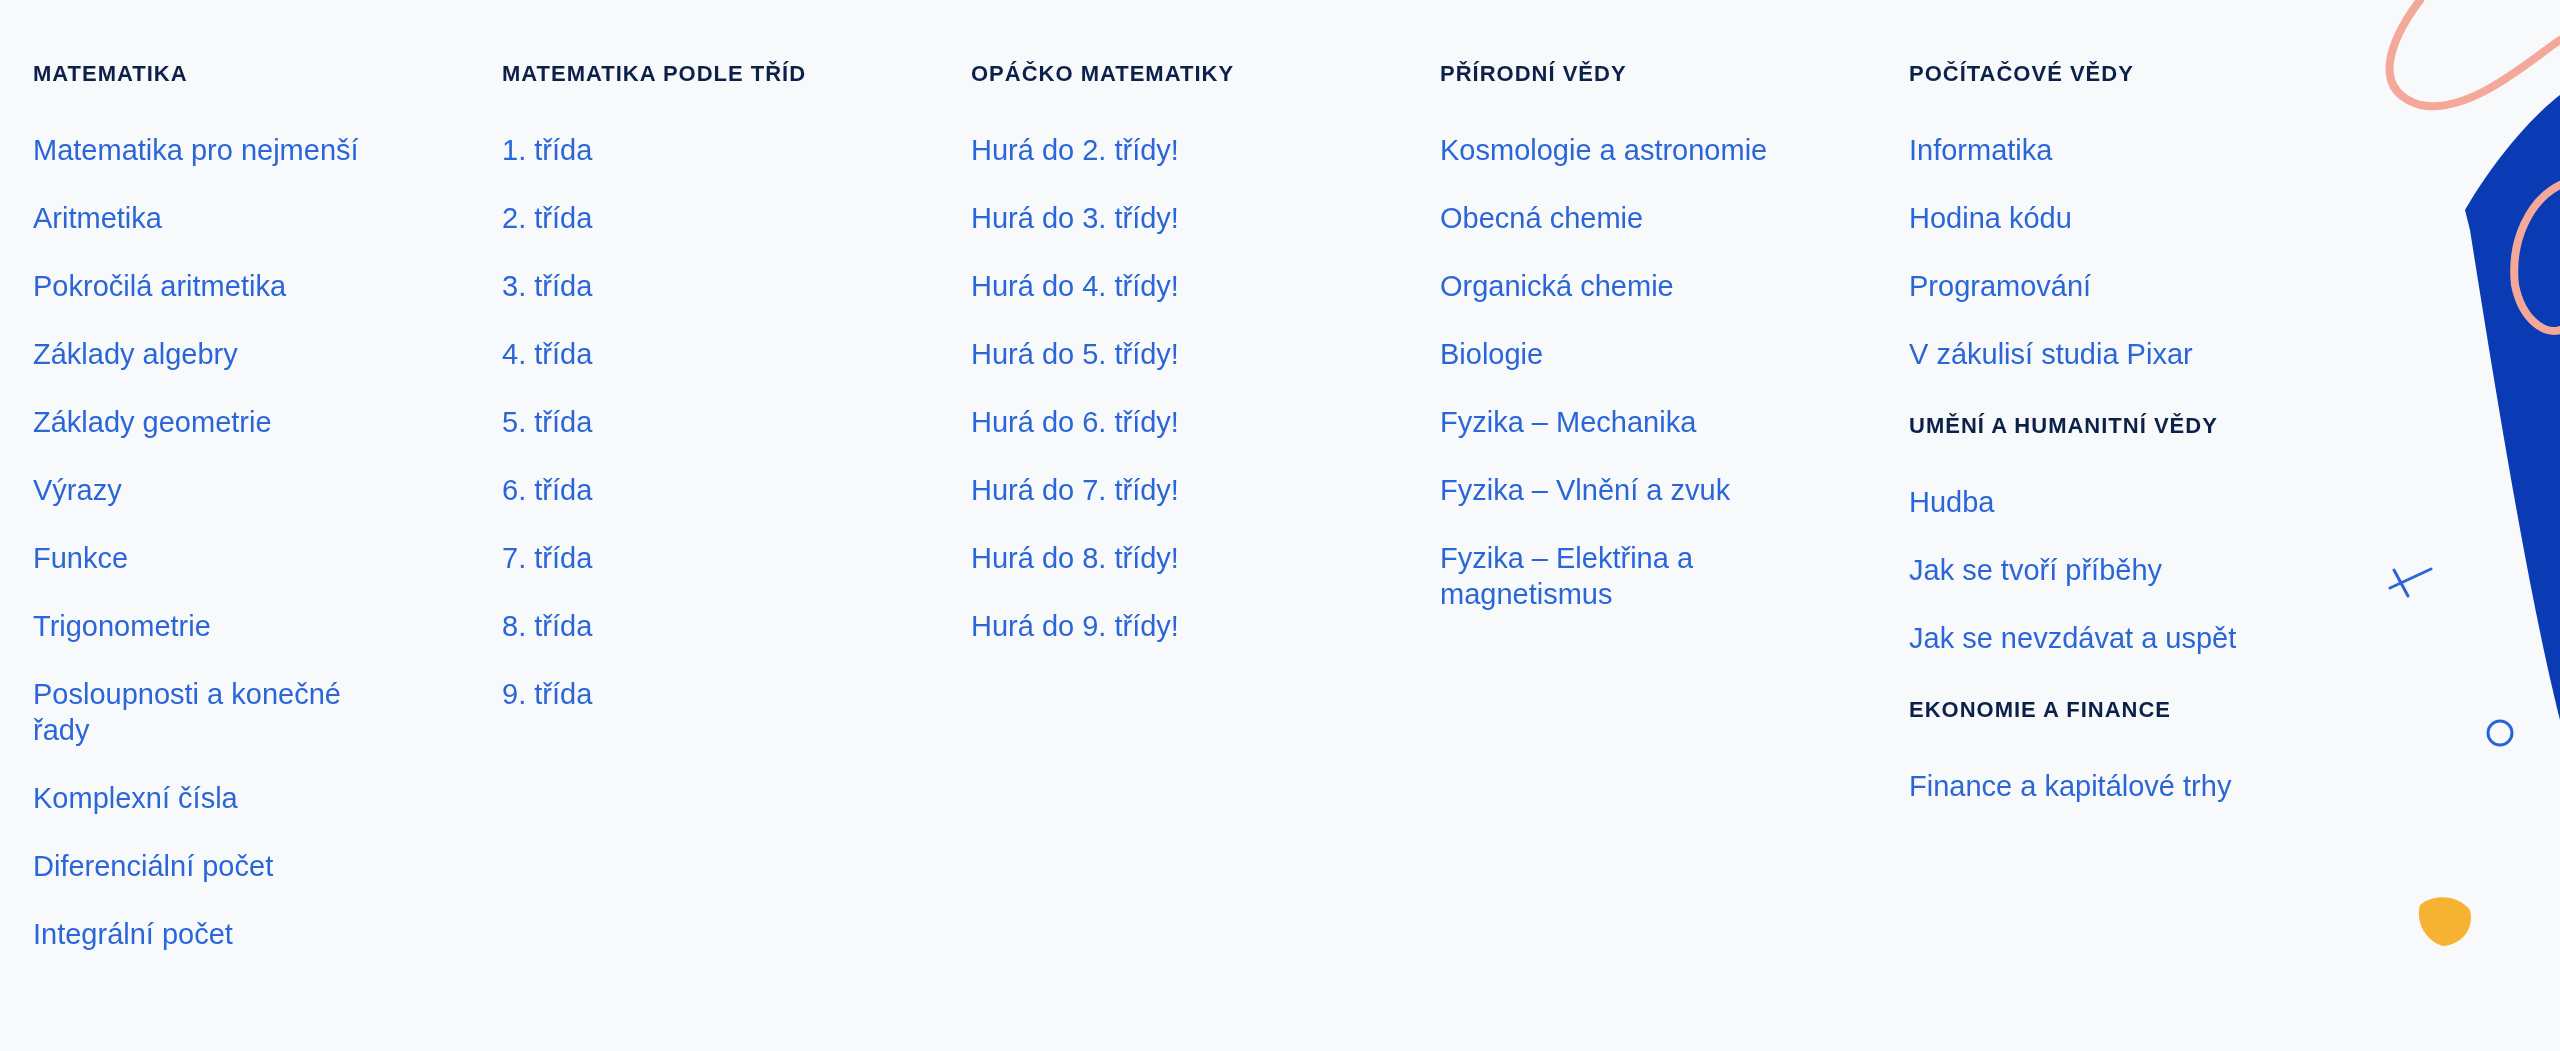  What do you see at coordinates (1604, 150) in the screenshot?
I see `course-link: Kosmologie a astronomie` at bounding box center [1604, 150].